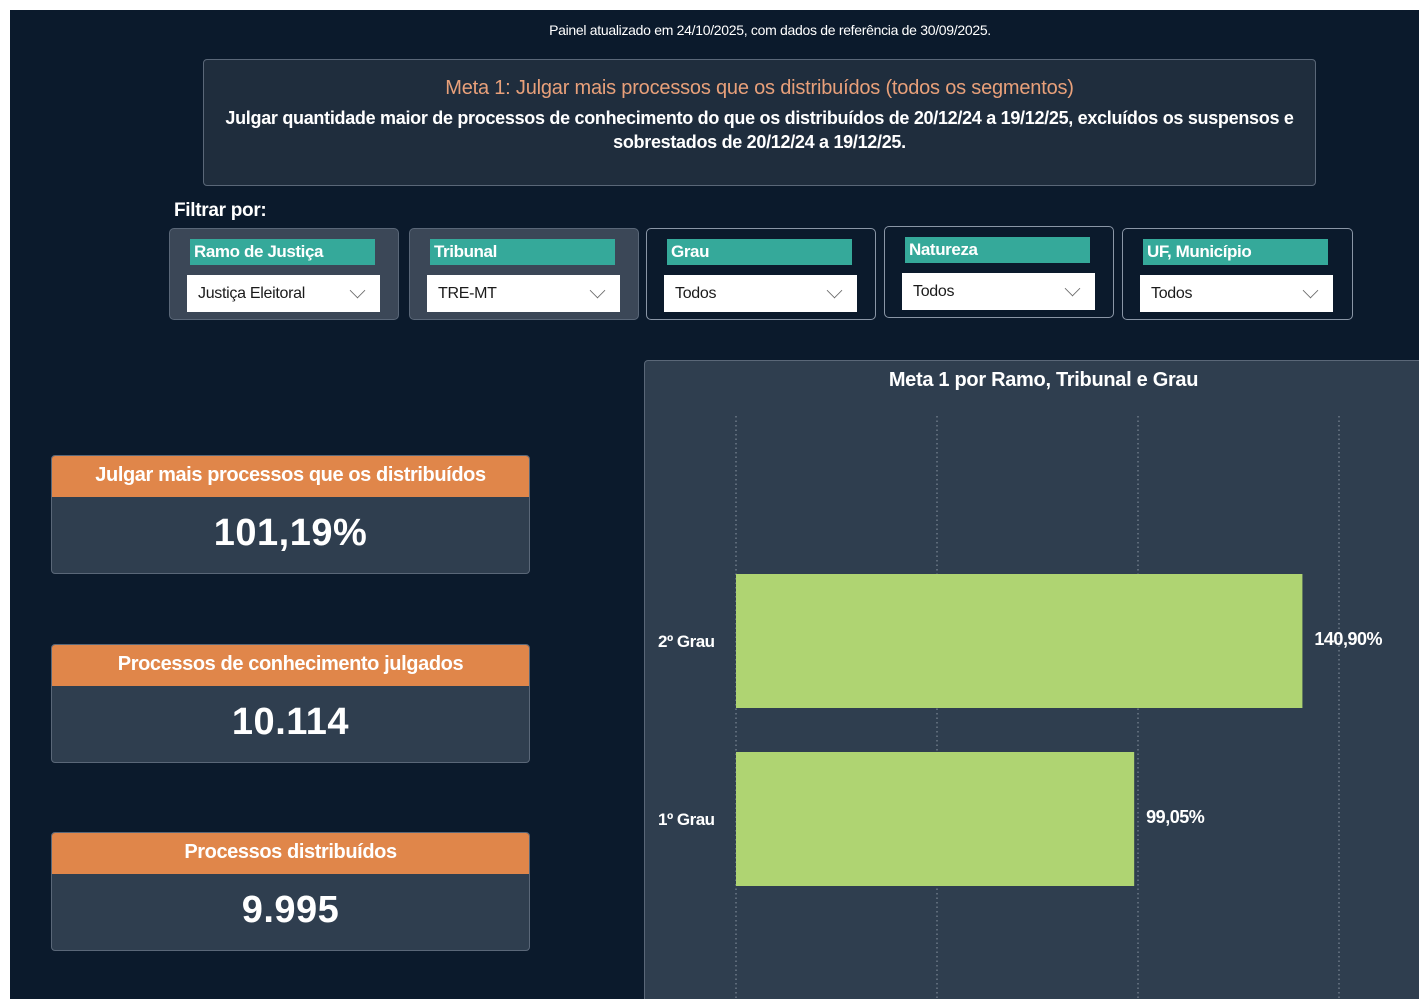 Image resolution: width=1419 pixels, height=999 pixels. Describe the element at coordinates (290, 910) in the screenshot. I see `kpi-value: 9.995` at that location.